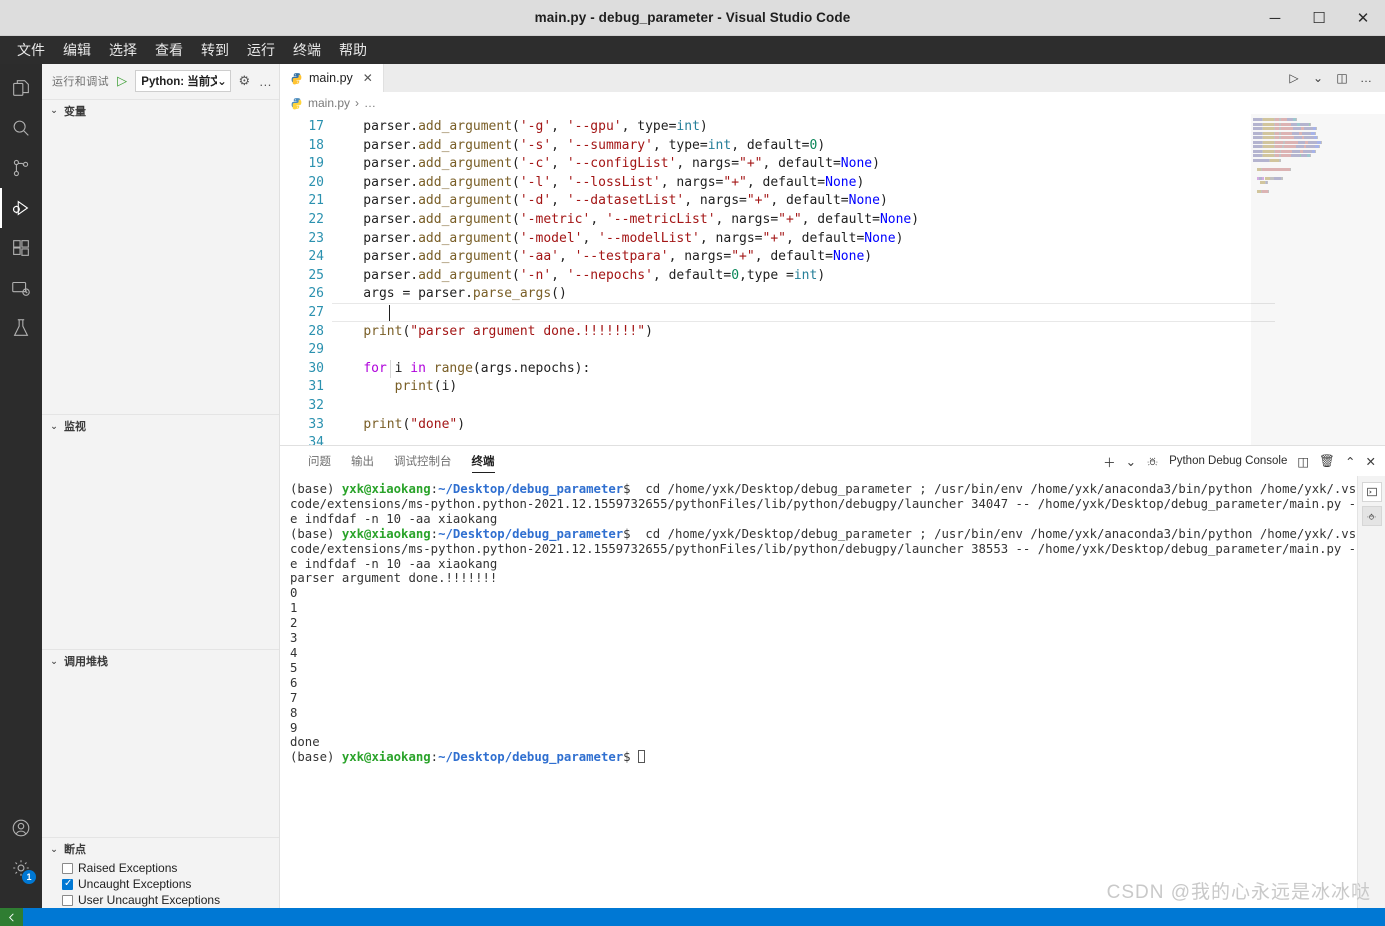 Image resolution: width=1385 pixels, height=926 pixels. I want to click on panel-tab-problems: 问题, so click(319, 461).